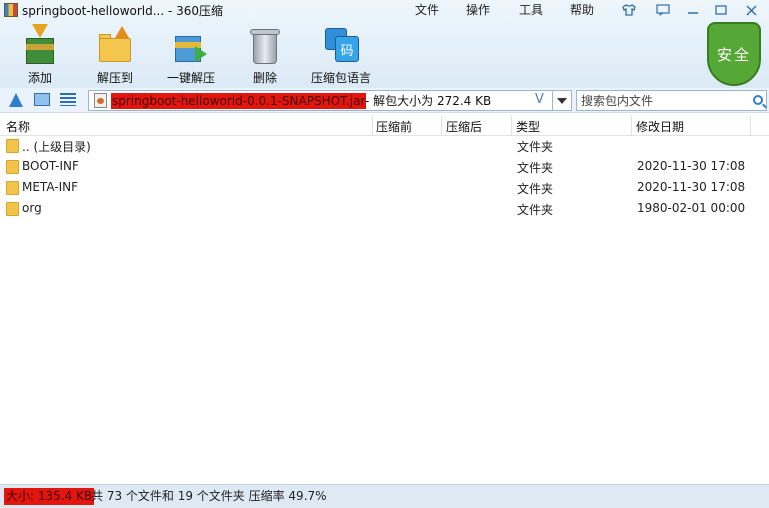 The width and height of the screenshot is (769, 508). I want to click on menu-tools: 工具, so click(531, 9).